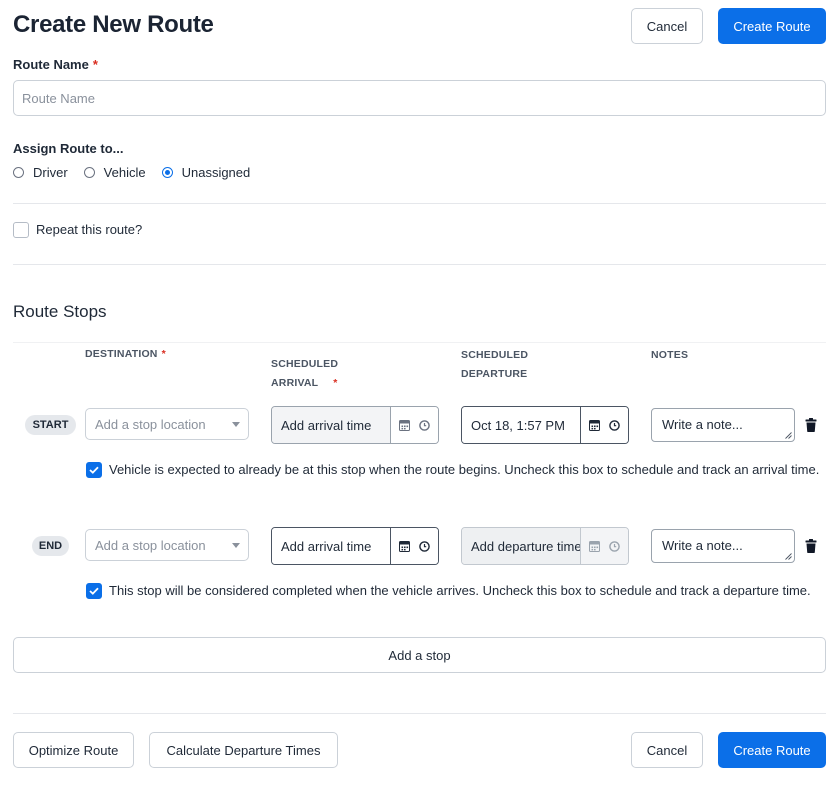 This screenshot has height=794, width=834. I want to click on footer-cancel-button: Cancel, so click(667, 750).